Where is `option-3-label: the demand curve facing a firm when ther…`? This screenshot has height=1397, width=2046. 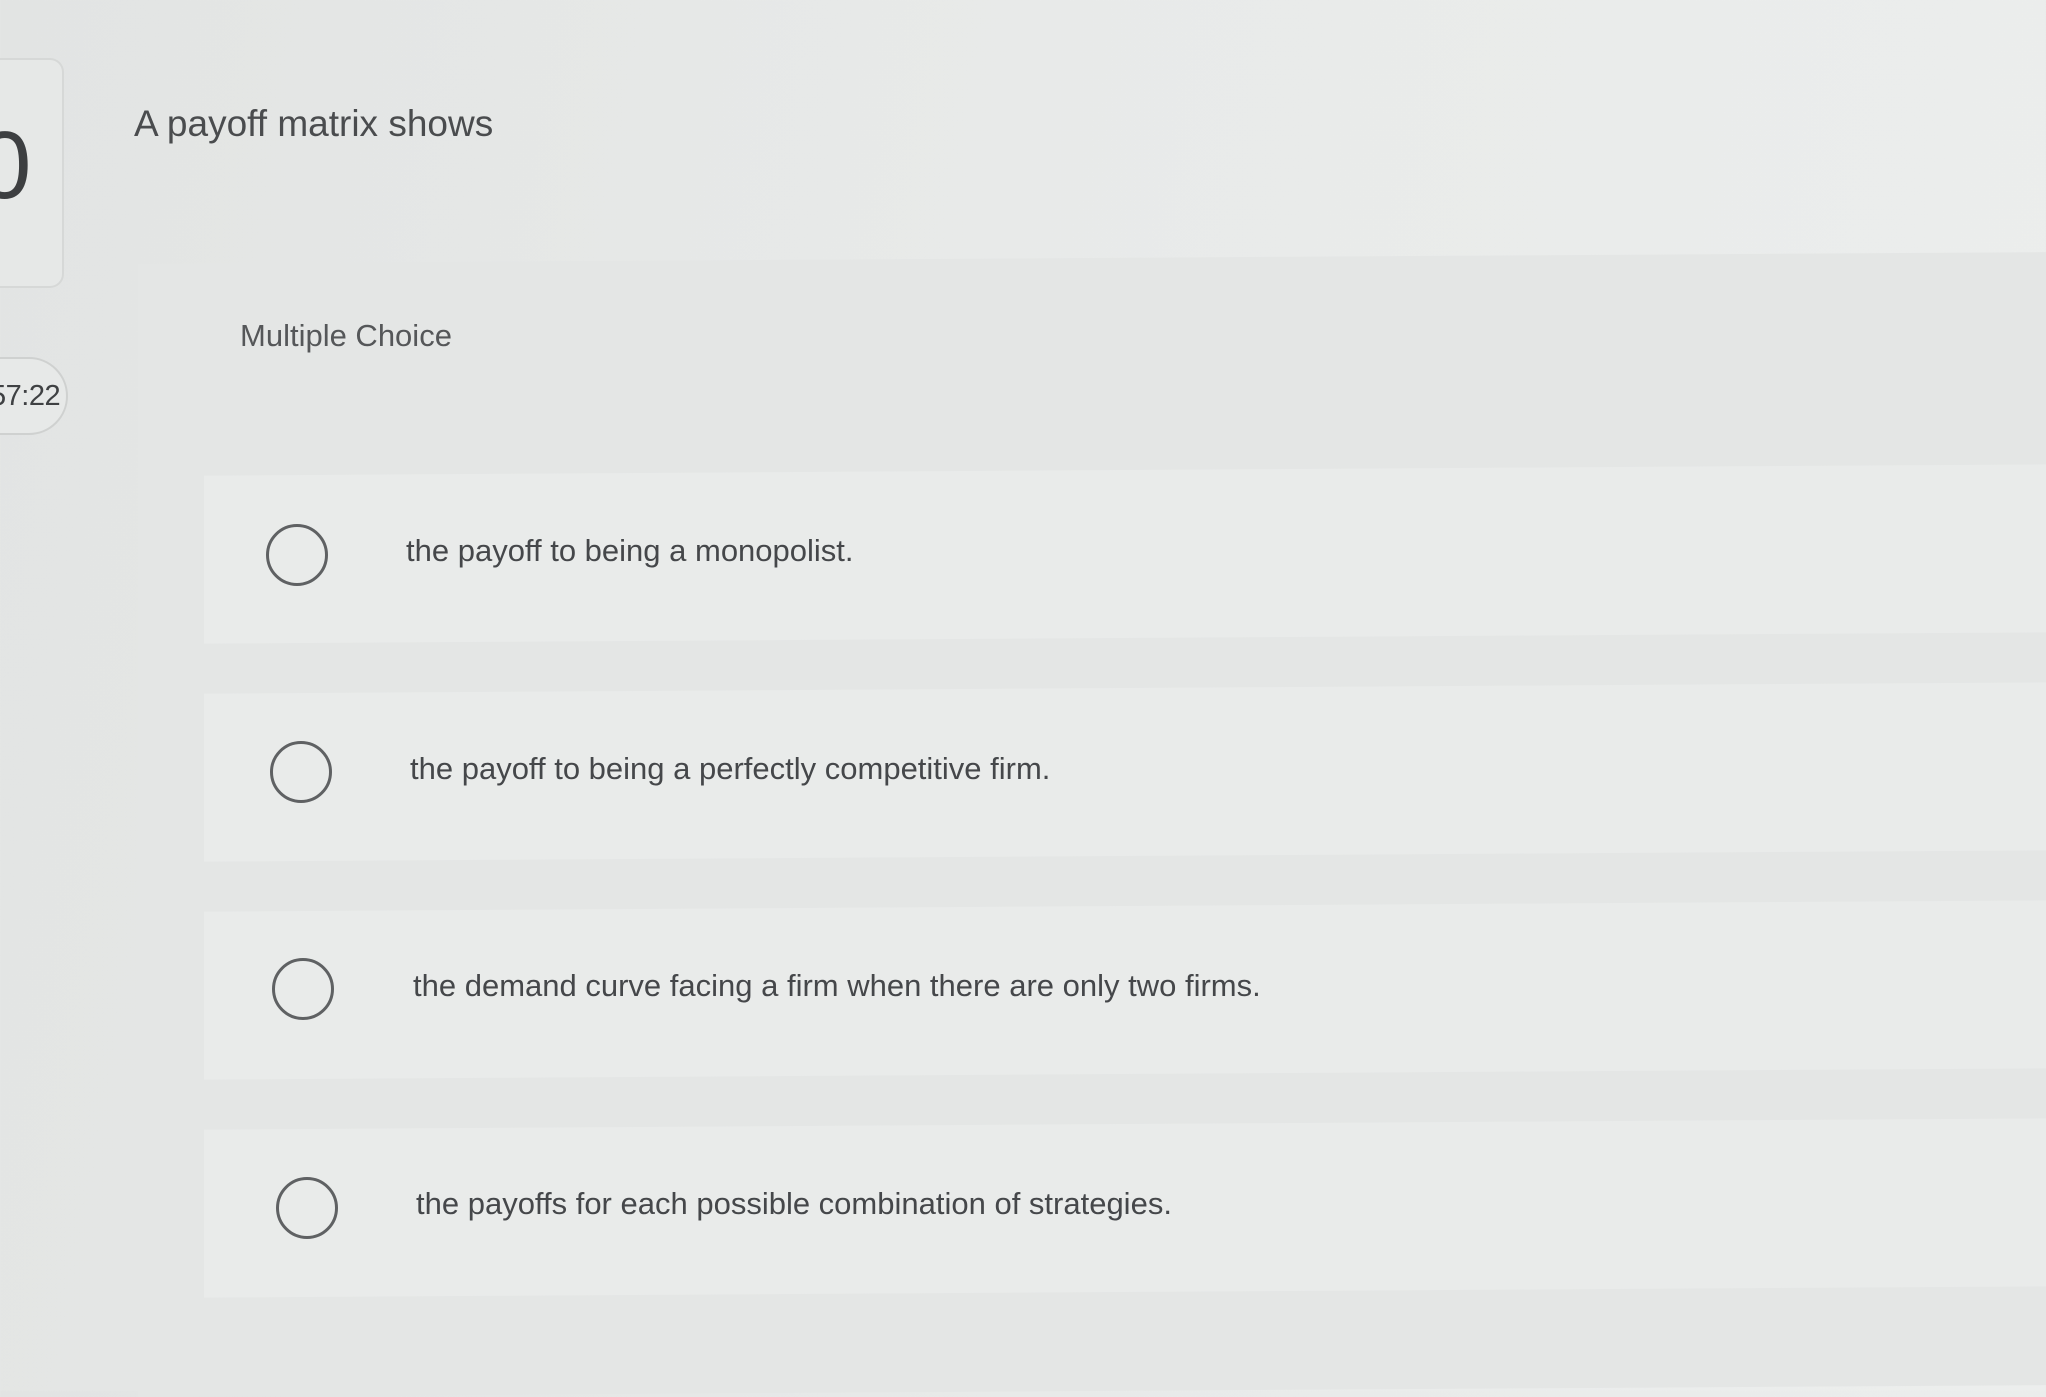 option-3-label: the demand curve facing a firm when ther… is located at coordinates (837, 986).